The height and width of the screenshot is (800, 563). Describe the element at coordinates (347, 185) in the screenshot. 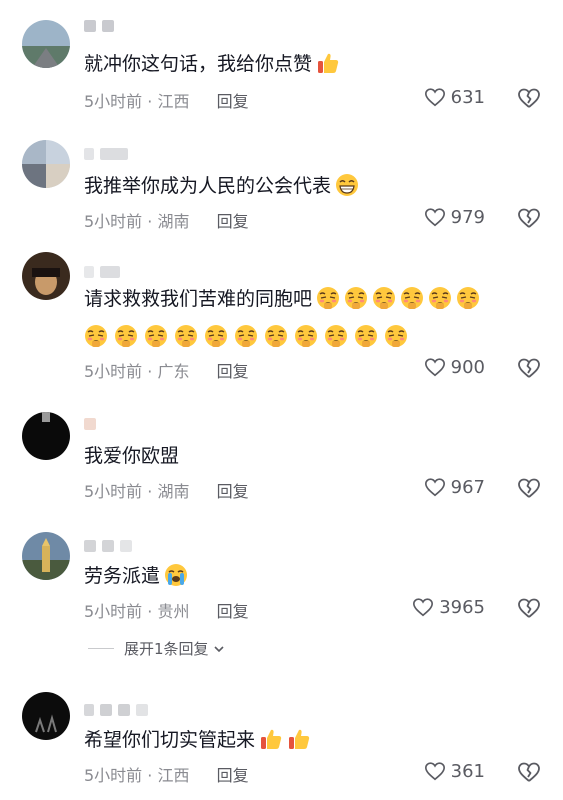

I see `grin-emoji-icon` at that location.